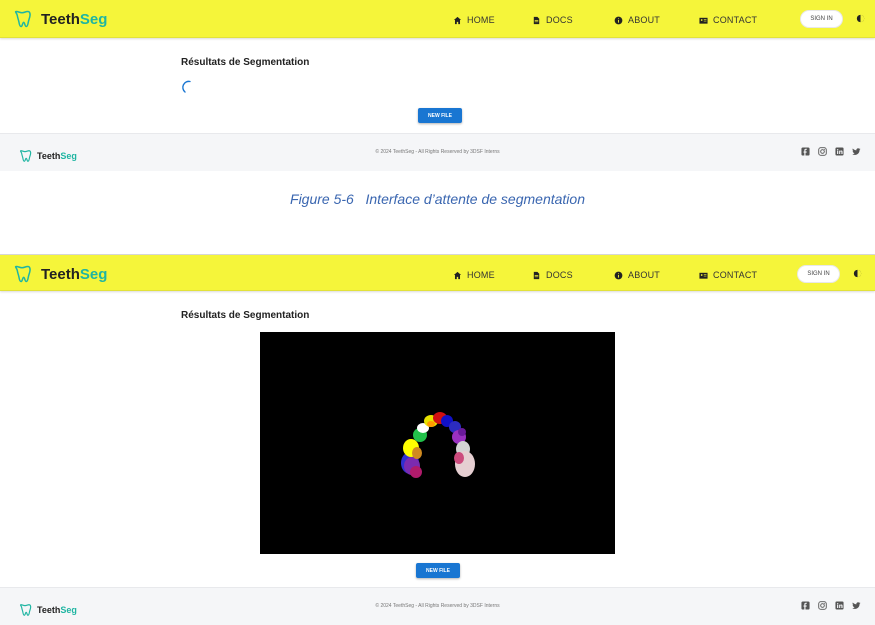  Describe the element at coordinates (475, 199) in the screenshot. I see `caption-text: Interface d’attente de segmentation` at that location.